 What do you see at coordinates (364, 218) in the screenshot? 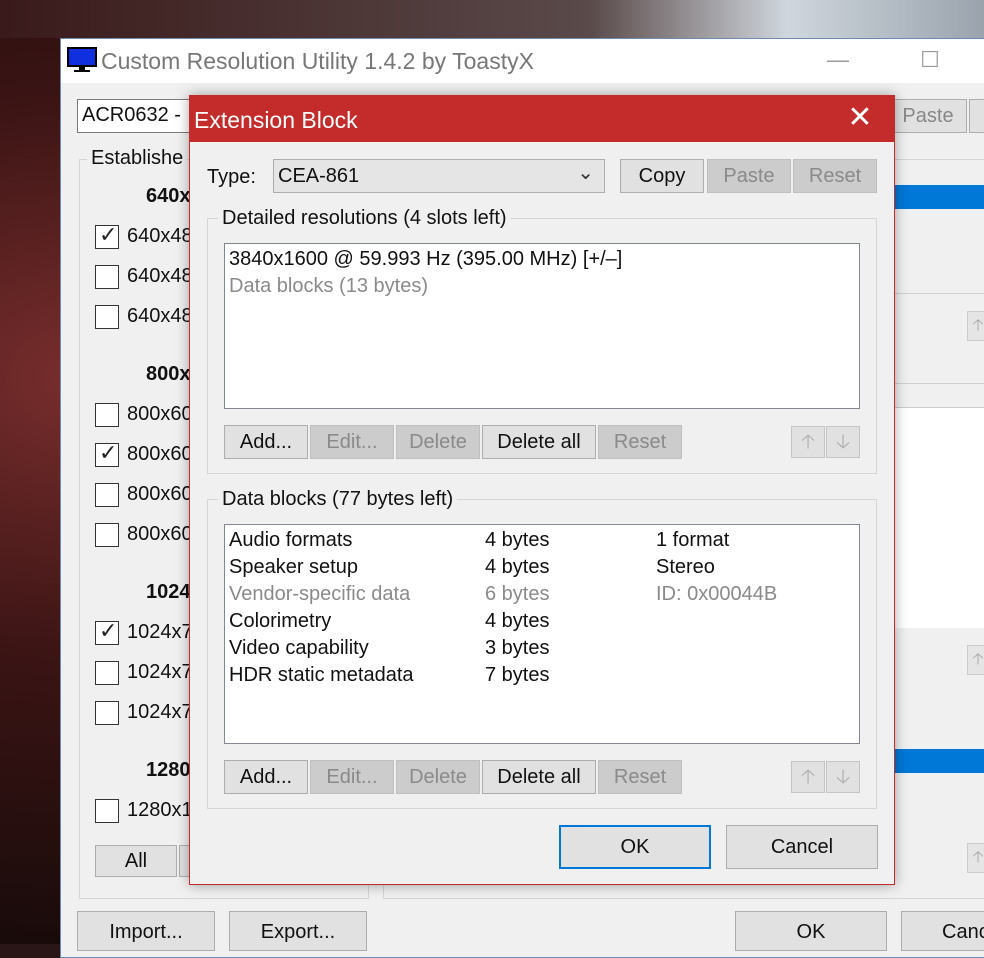
I see `detailed-resolutions-title: Detailed resolutions (4 slots left)` at bounding box center [364, 218].